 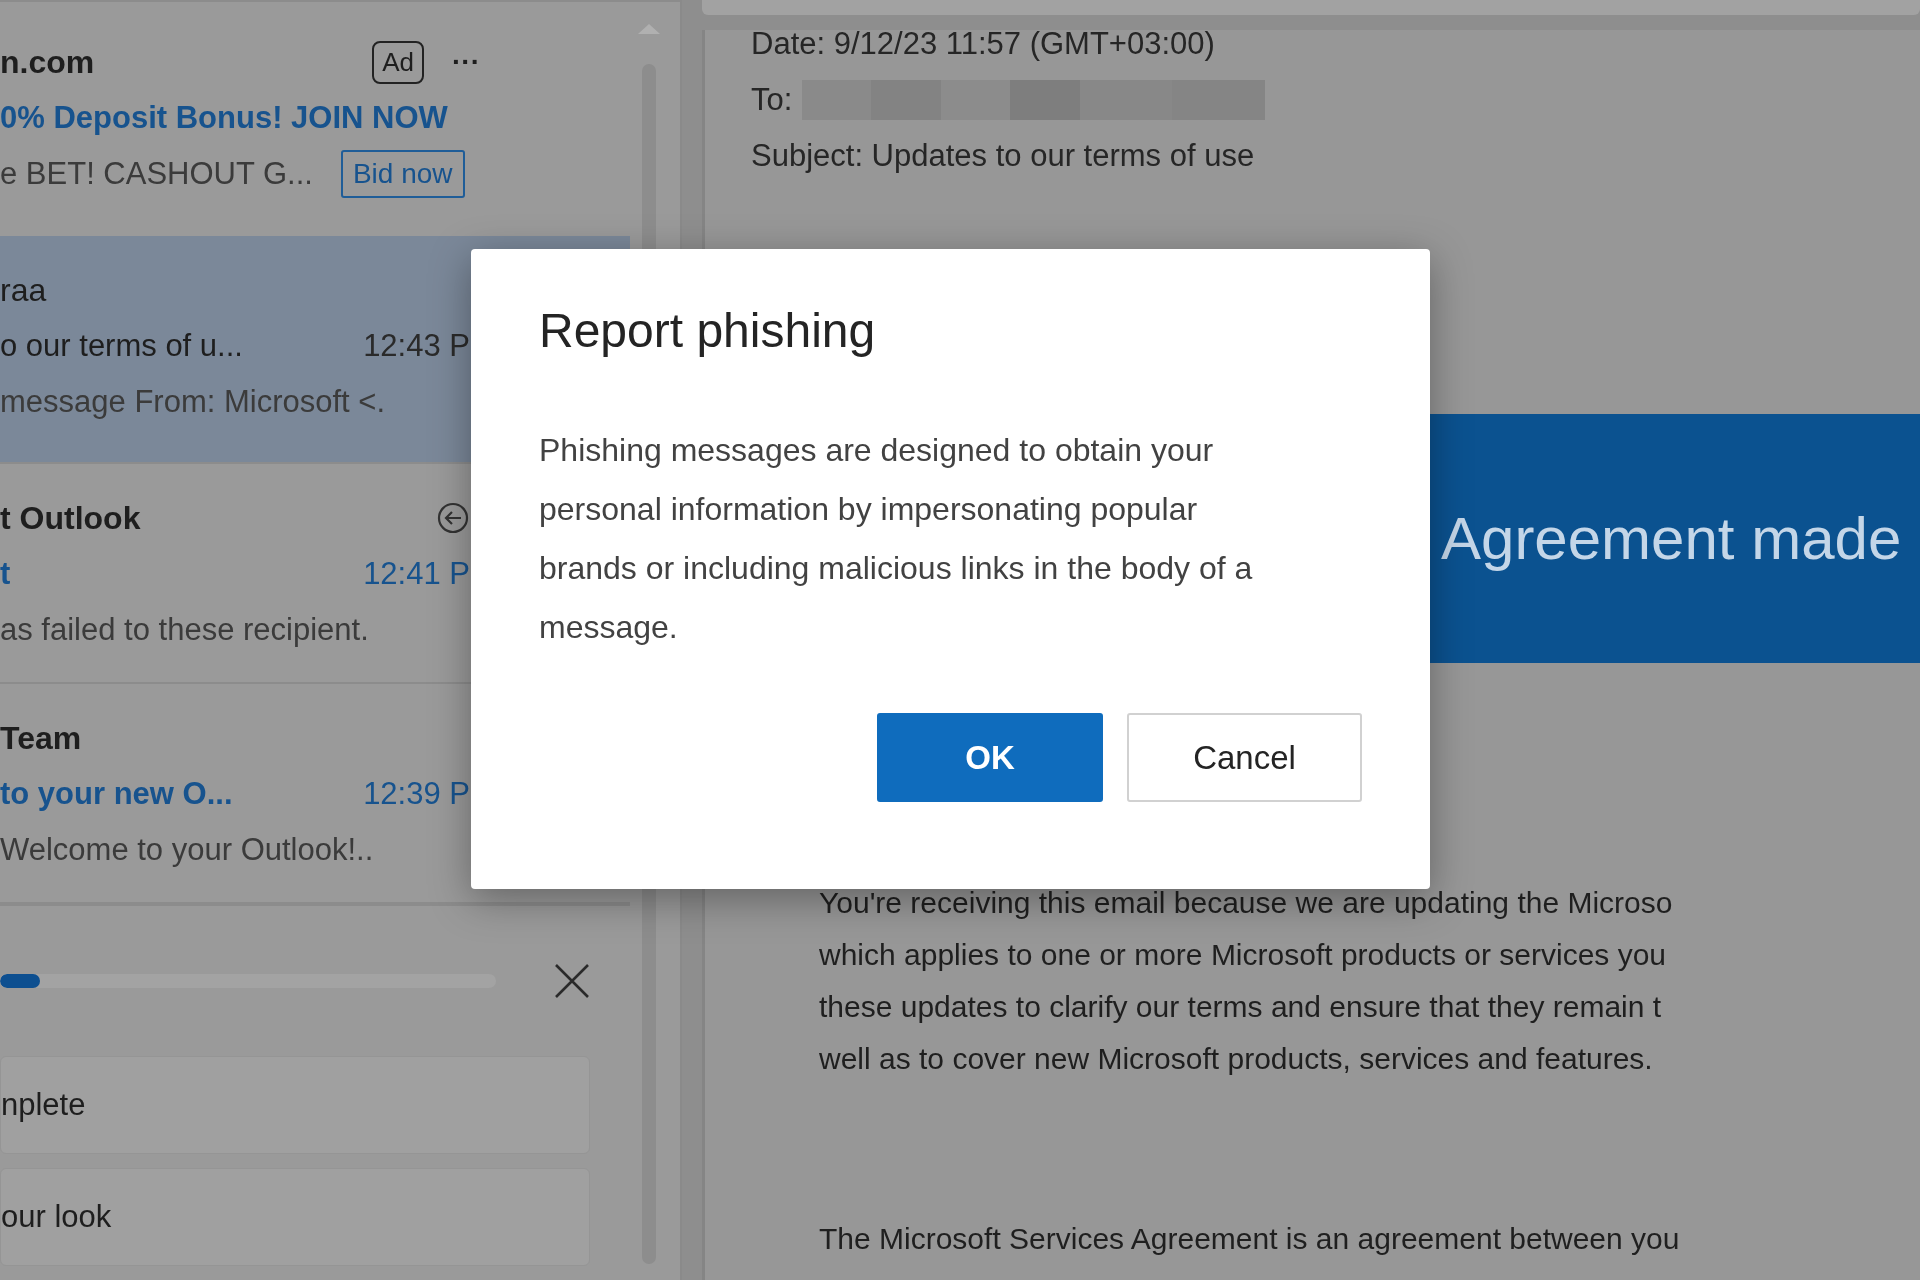 What do you see at coordinates (1241, 1007) in the screenshot?
I see `body-text-line: these updates to clarify our terms and ensure that they remain t` at bounding box center [1241, 1007].